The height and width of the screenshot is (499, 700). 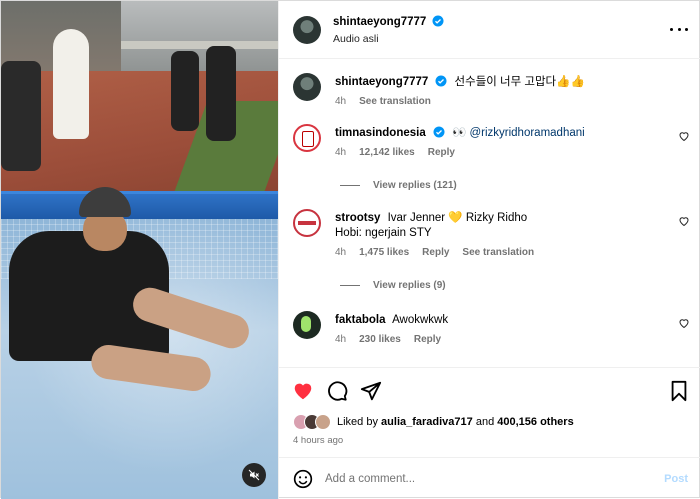 I want to click on view-replies-button: View replies (121), so click(x=398, y=185).